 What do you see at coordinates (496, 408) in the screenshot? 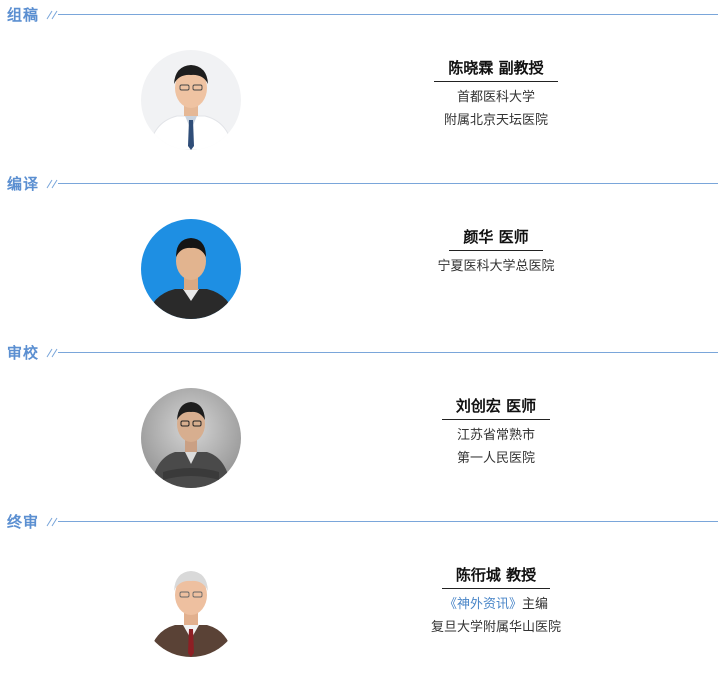
I see `person-name: 刘创宏 医师` at bounding box center [496, 408].